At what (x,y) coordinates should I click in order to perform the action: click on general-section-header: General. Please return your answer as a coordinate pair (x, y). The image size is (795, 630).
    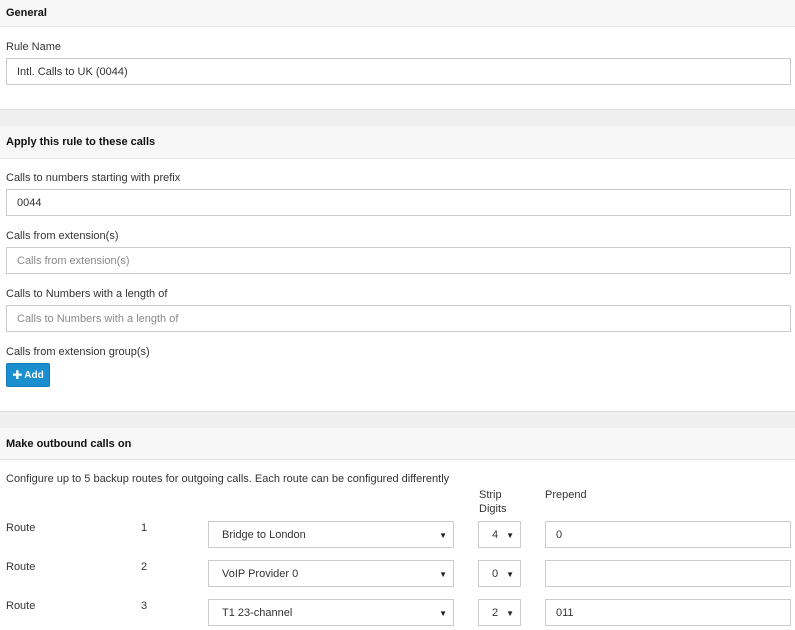
    Looking at the image, I should click on (397, 13).